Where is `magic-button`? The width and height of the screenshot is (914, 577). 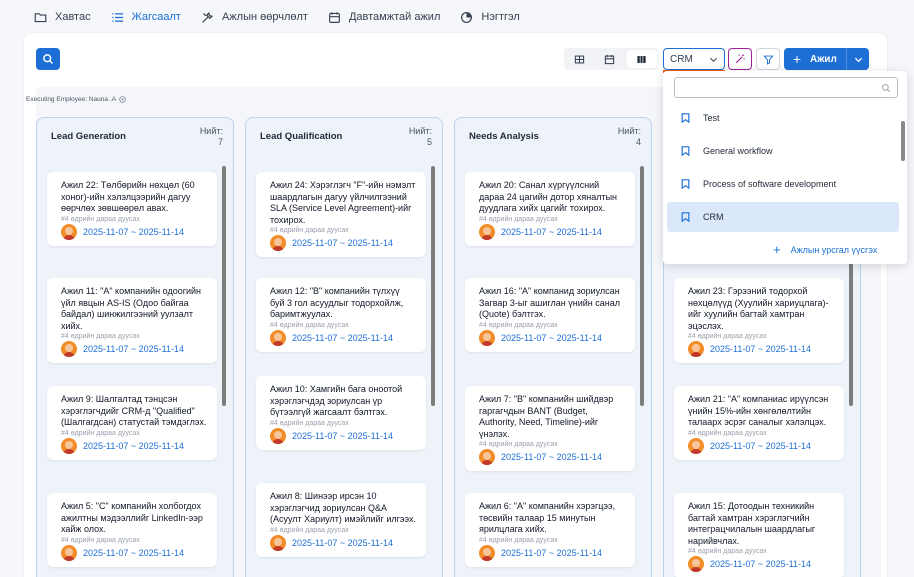
magic-button is located at coordinates (740, 59).